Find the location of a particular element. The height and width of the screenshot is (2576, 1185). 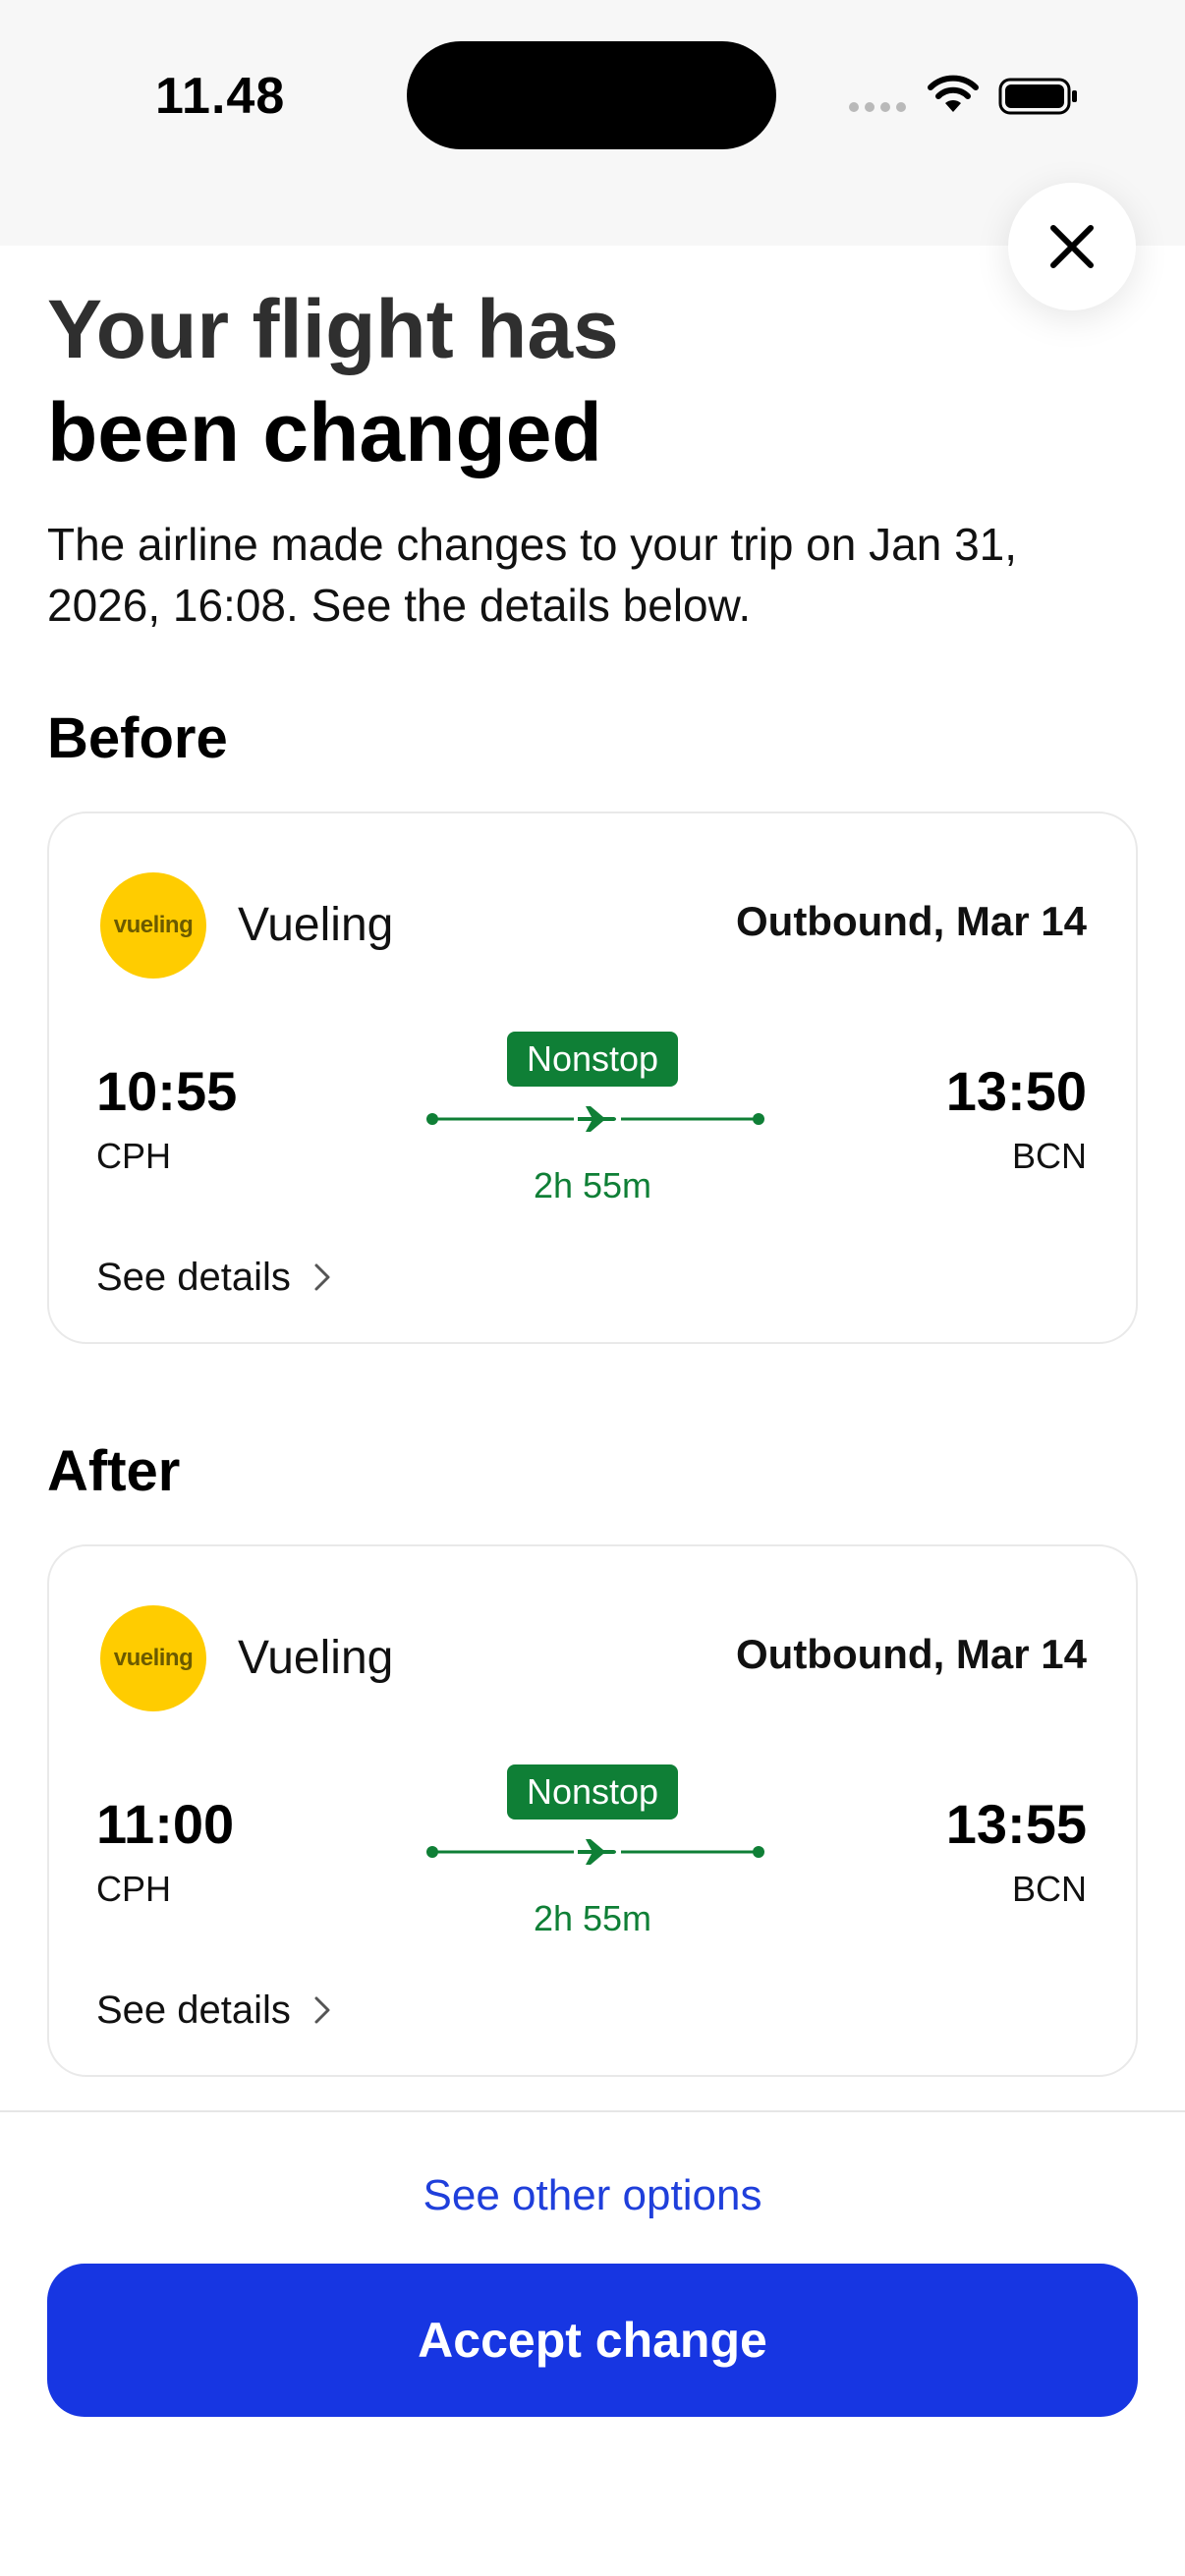

battery-icon is located at coordinates (1038, 96).